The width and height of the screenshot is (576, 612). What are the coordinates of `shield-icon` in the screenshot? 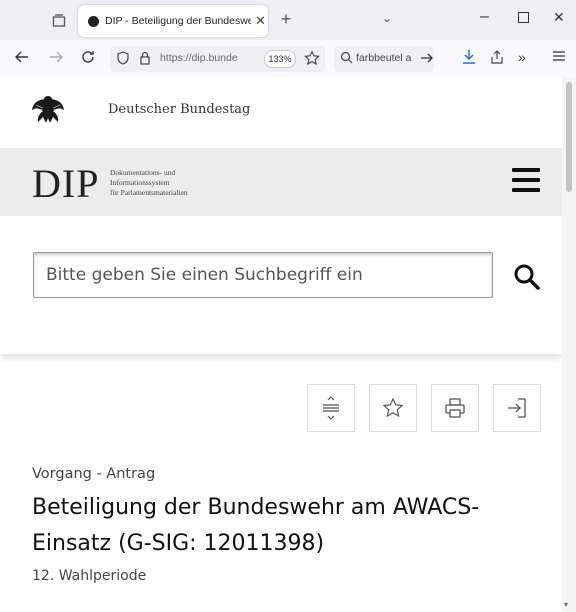 It's located at (123, 60).